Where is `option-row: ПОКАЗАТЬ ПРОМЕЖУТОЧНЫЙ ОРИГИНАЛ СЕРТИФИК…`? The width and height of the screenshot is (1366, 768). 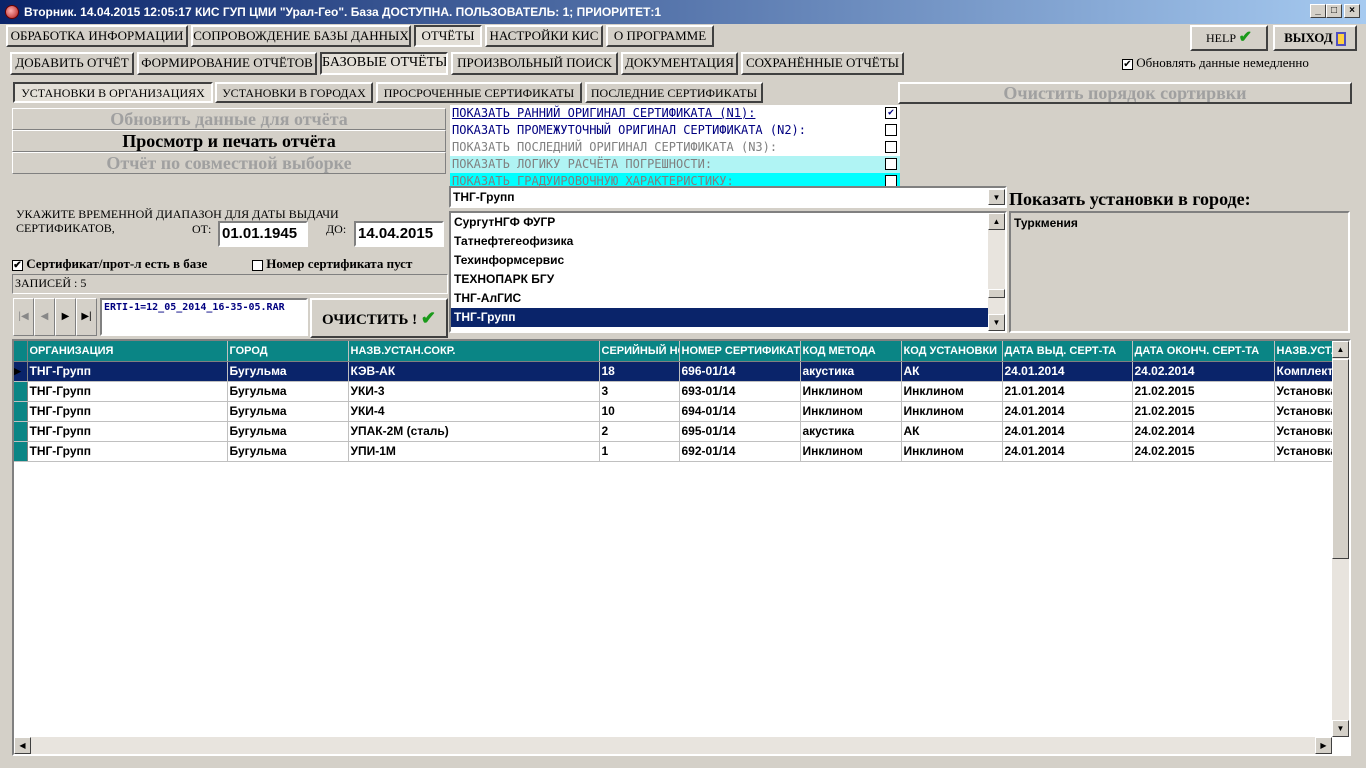
option-row: ПОКАЗАТЬ ПРОМЕЖУТОЧНЫЙ ОРИГИНАЛ СЕРТИФИК… is located at coordinates (675, 130).